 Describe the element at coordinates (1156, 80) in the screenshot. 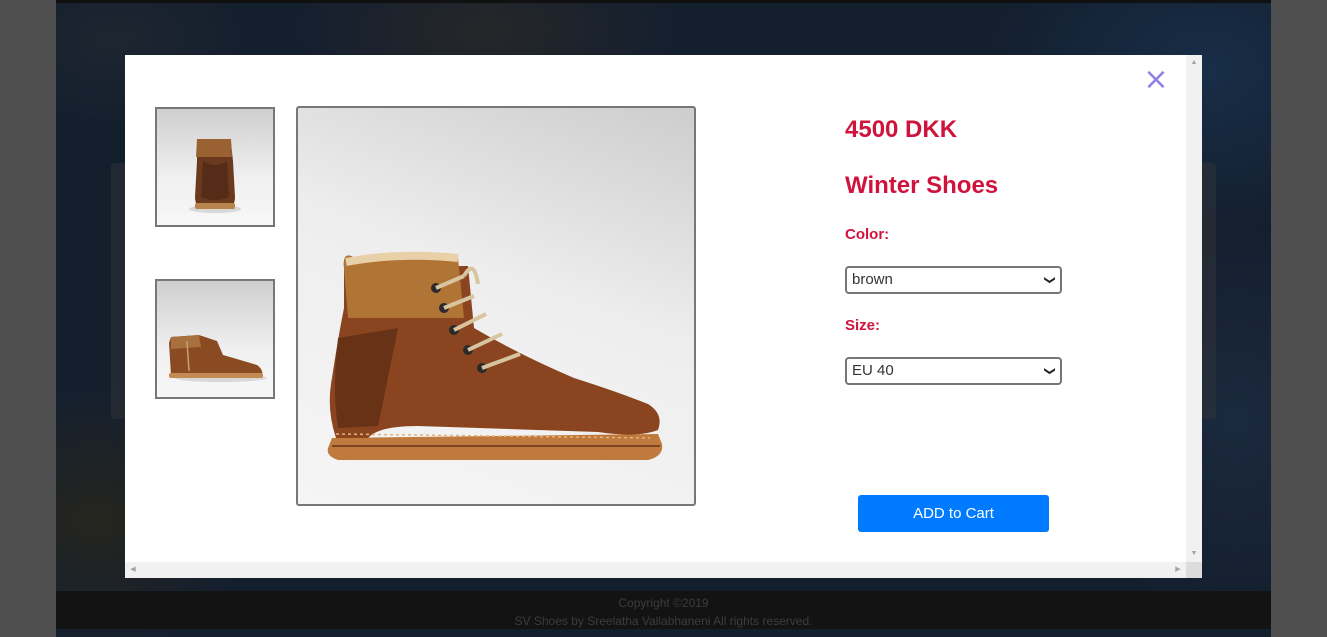

I see `close-icon: ×` at that location.